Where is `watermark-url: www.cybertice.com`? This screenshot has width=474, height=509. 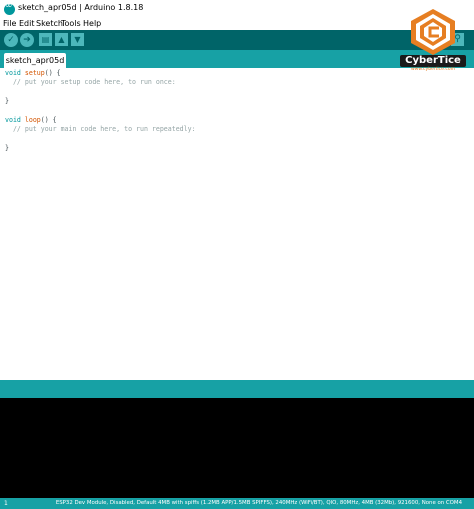
watermark-url: www.cybertice.com is located at coordinates (433, 69).